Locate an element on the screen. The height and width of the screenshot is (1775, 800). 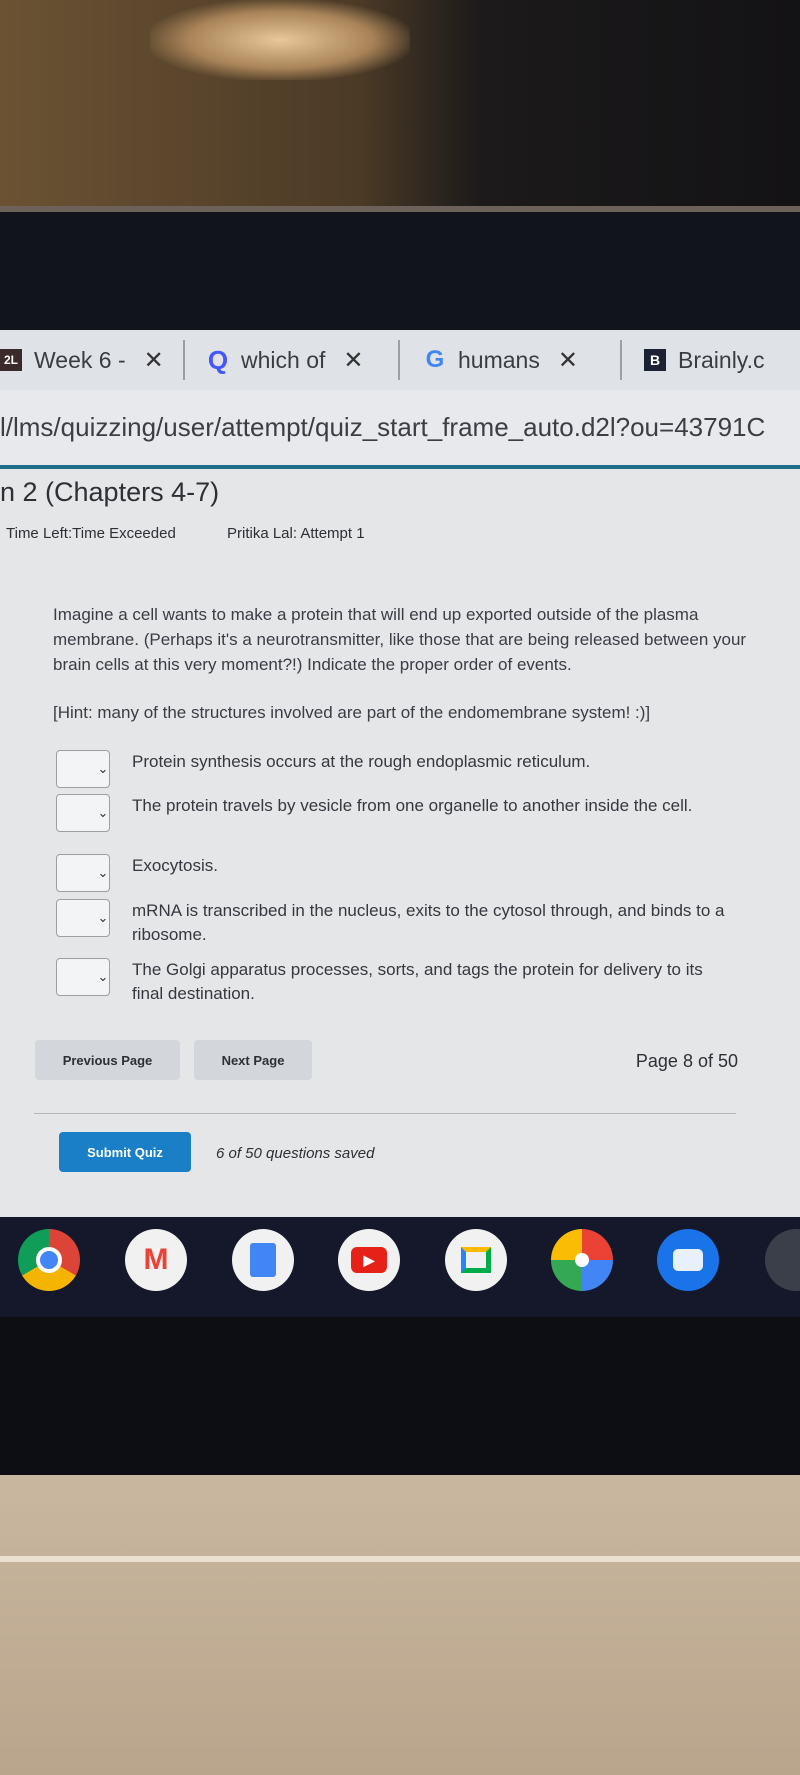
meet-icon is located at coordinates (476, 1260).